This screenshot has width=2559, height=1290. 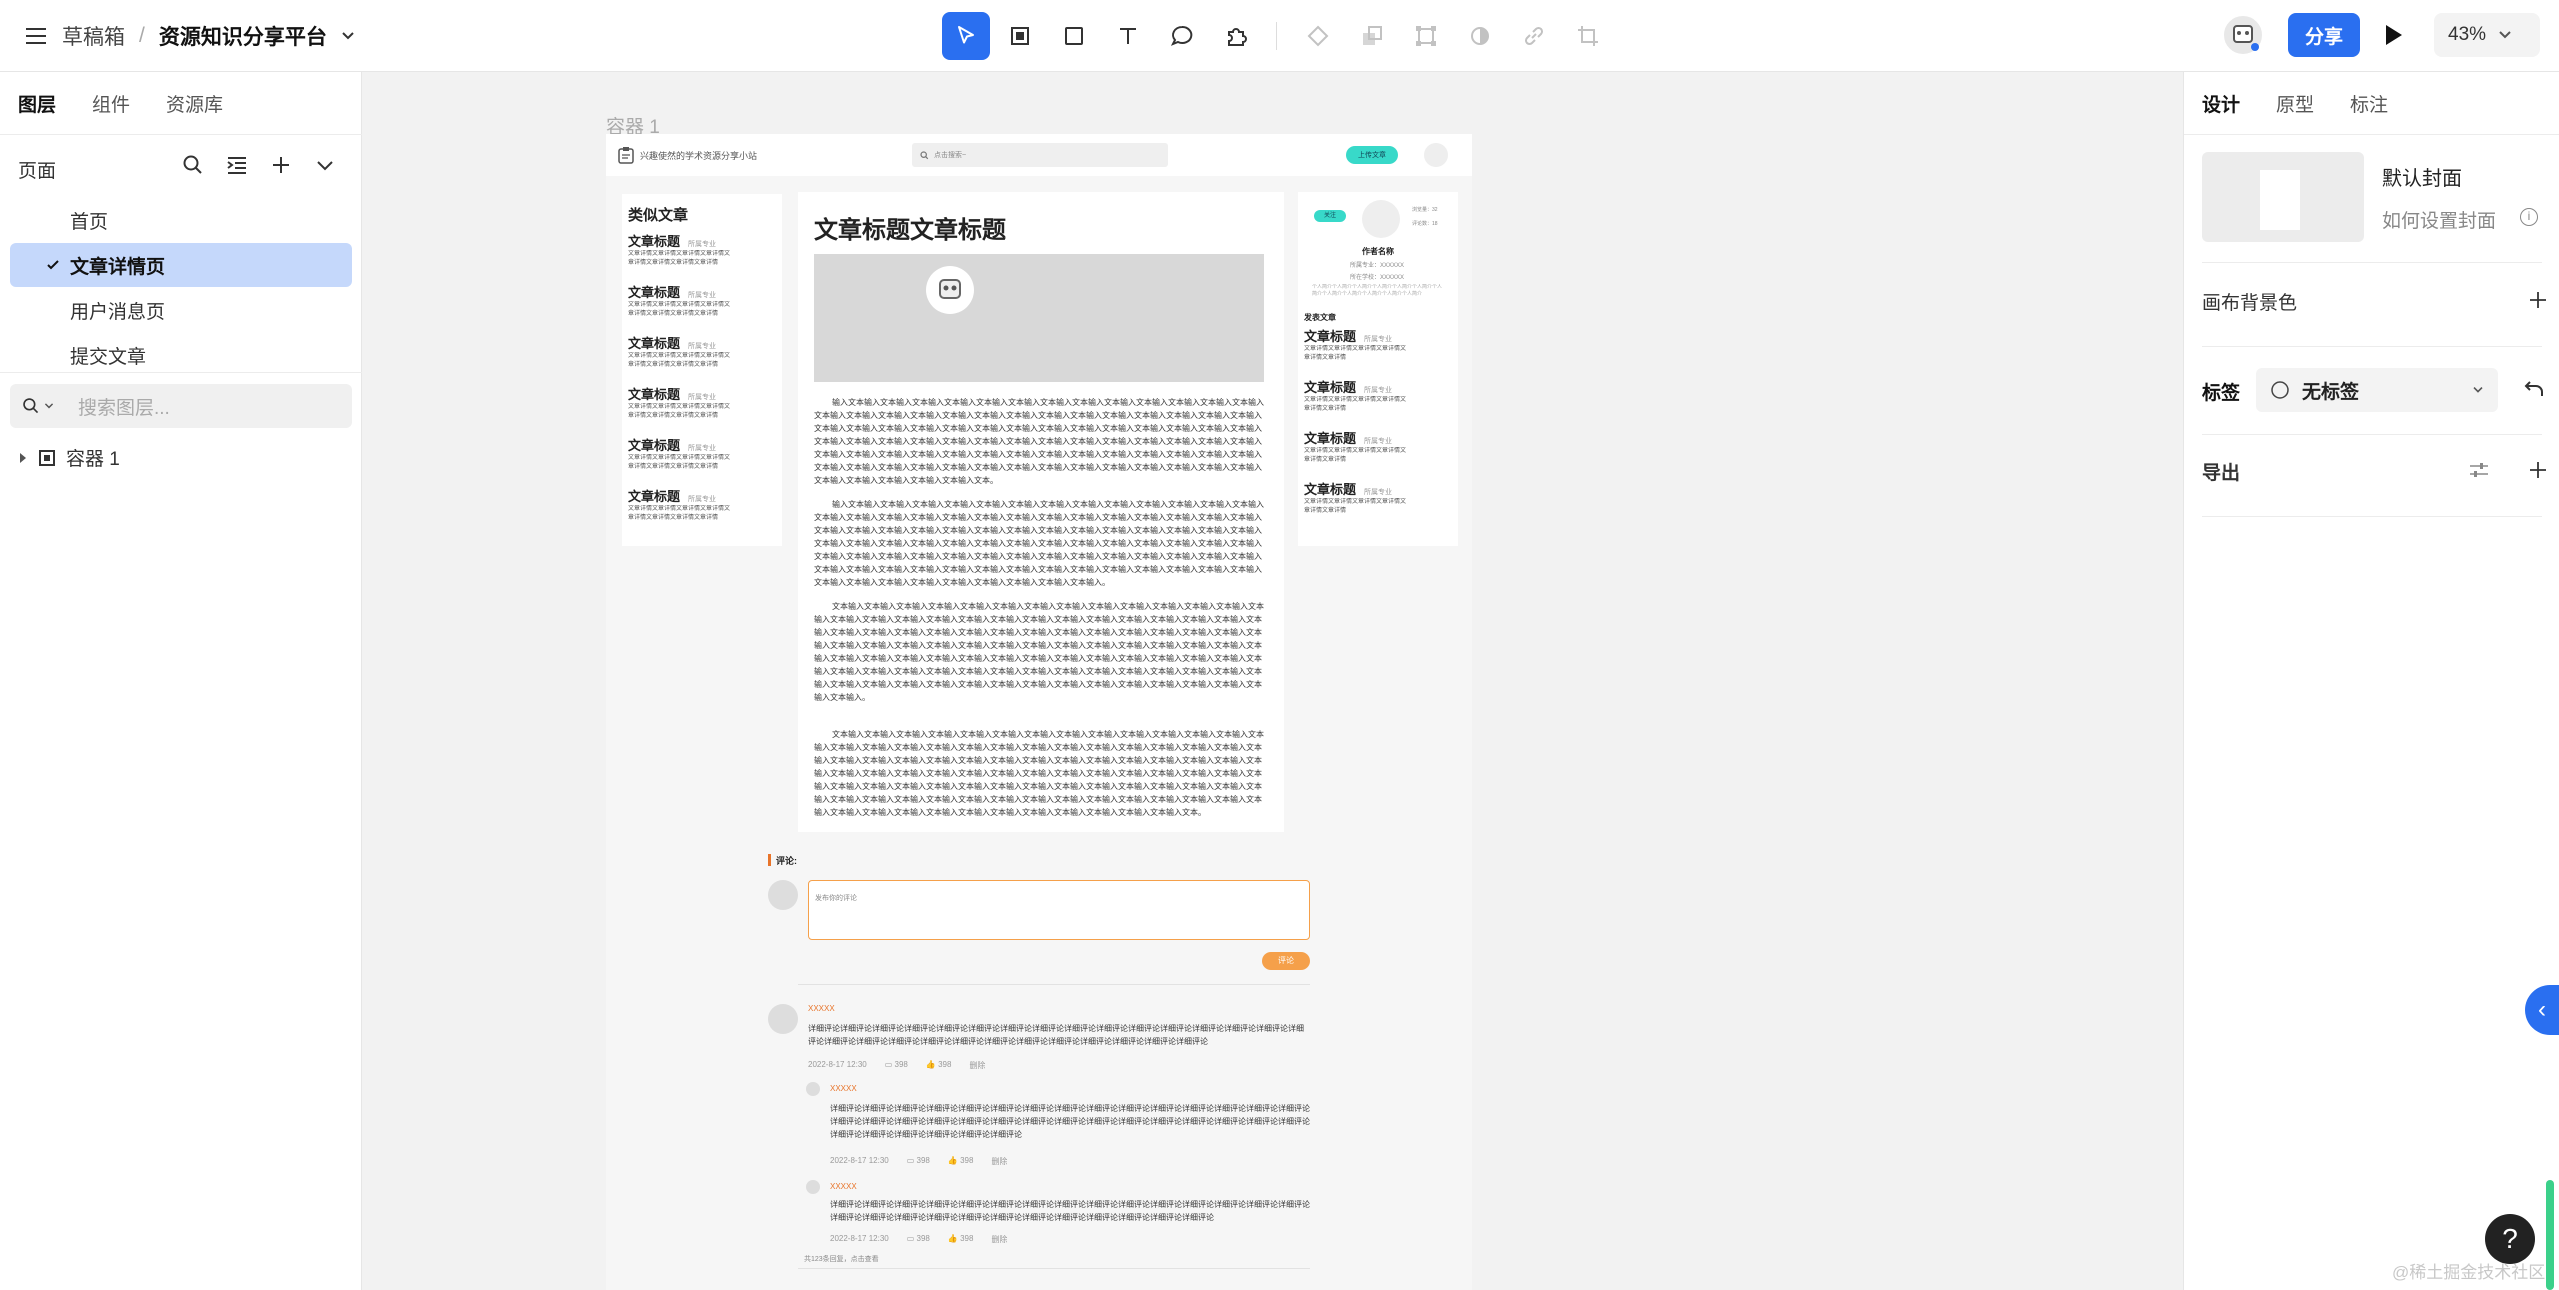 I want to click on scrollbar-thumb, so click(x=2550, y=1235).